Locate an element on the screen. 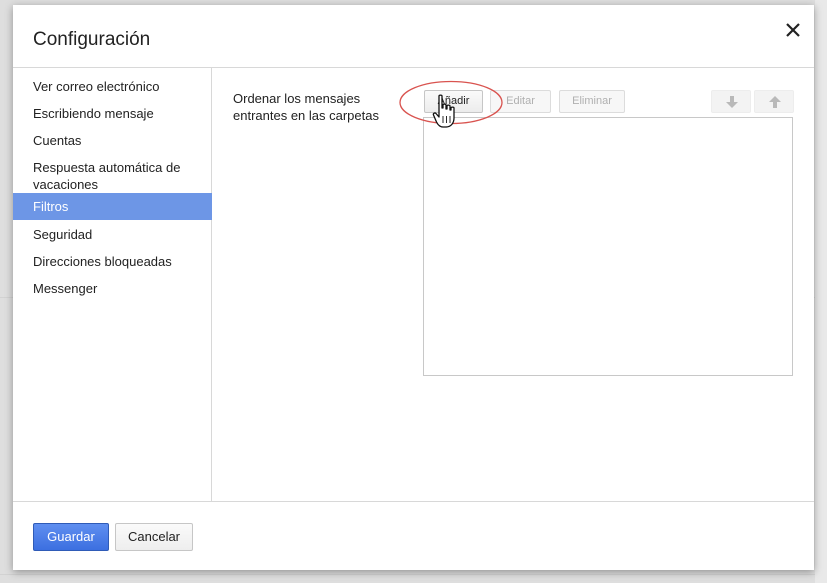  sidebar-item-seguridad: Seguridad is located at coordinates (112, 233).